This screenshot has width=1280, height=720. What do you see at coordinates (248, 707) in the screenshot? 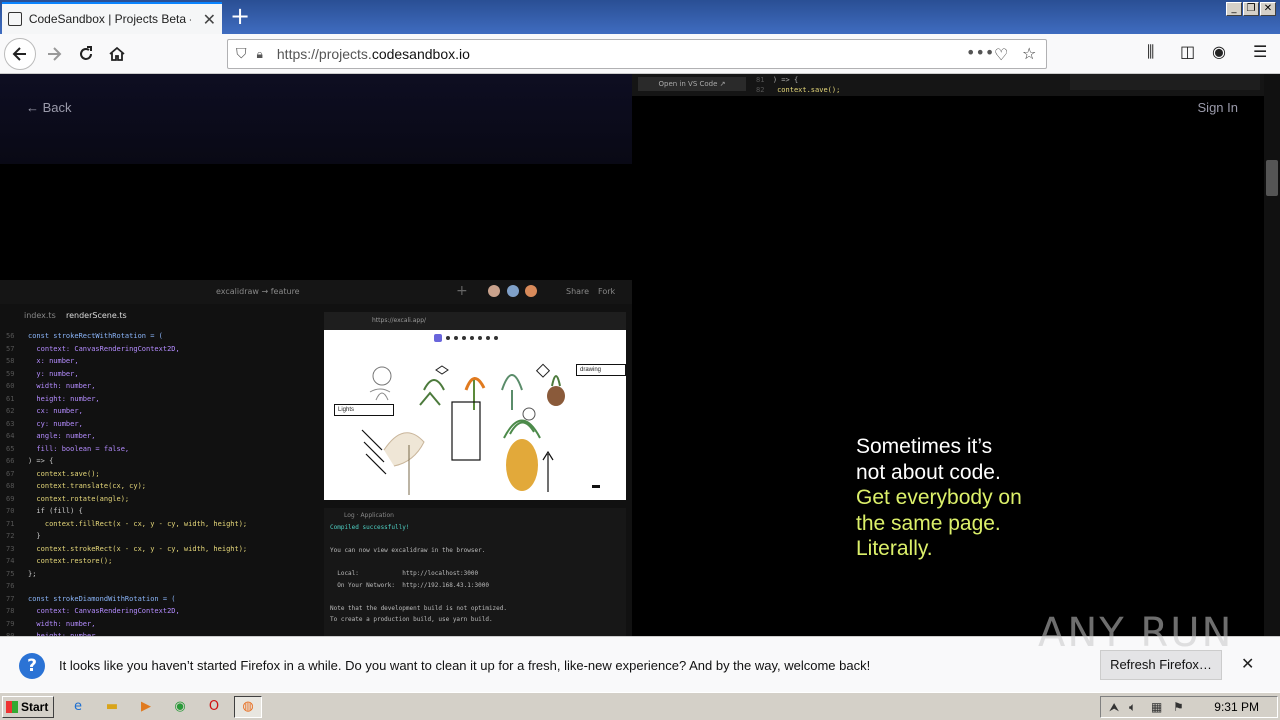
I see `firefox-icon: ◍` at bounding box center [248, 707].